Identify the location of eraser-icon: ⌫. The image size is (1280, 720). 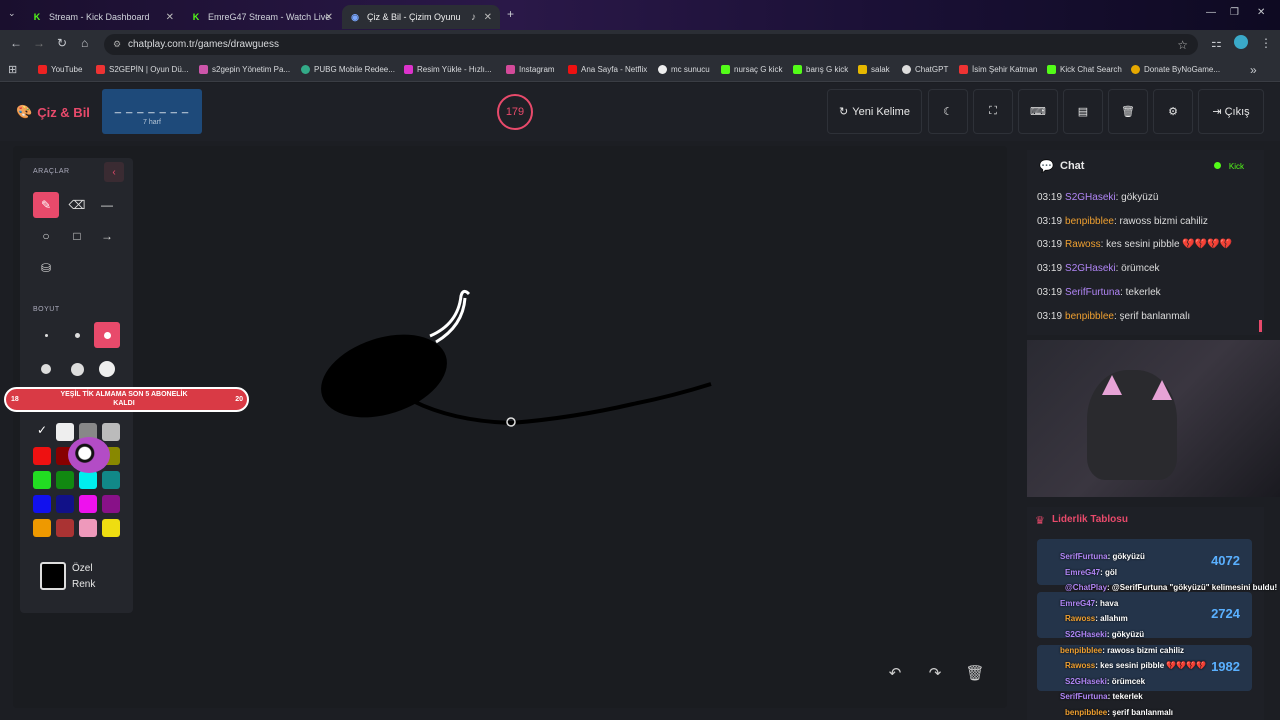
(77, 205).